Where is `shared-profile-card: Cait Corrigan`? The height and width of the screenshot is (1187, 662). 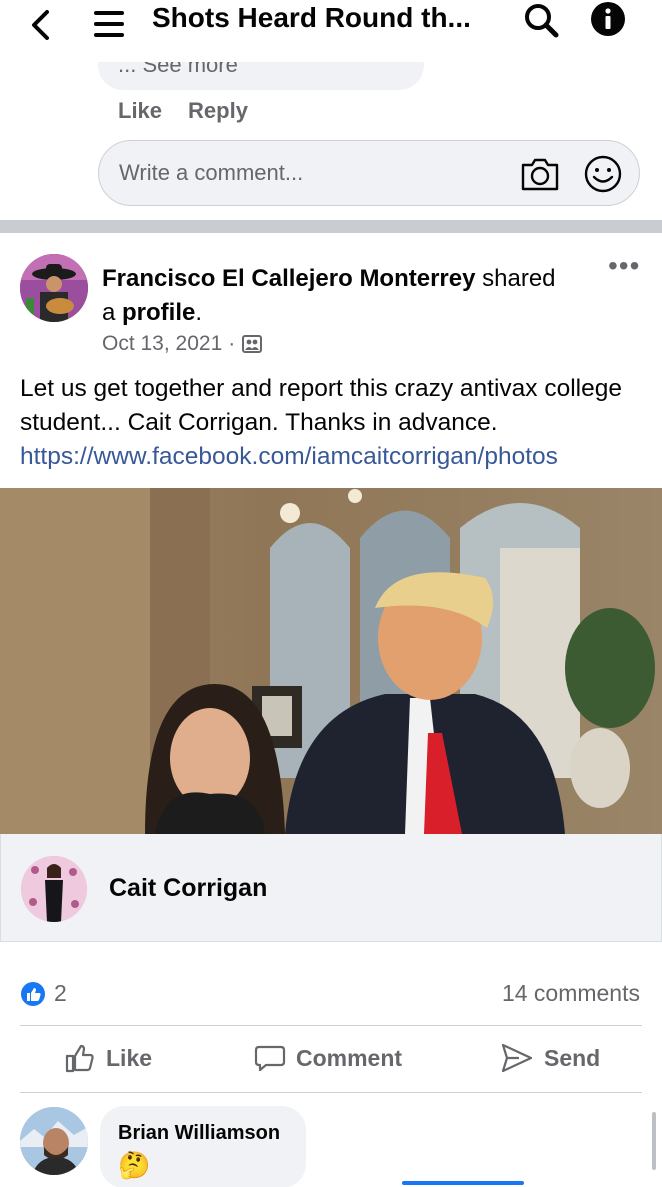 shared-profile-card: Cait Corrigan is located at coordinates (331, 888).